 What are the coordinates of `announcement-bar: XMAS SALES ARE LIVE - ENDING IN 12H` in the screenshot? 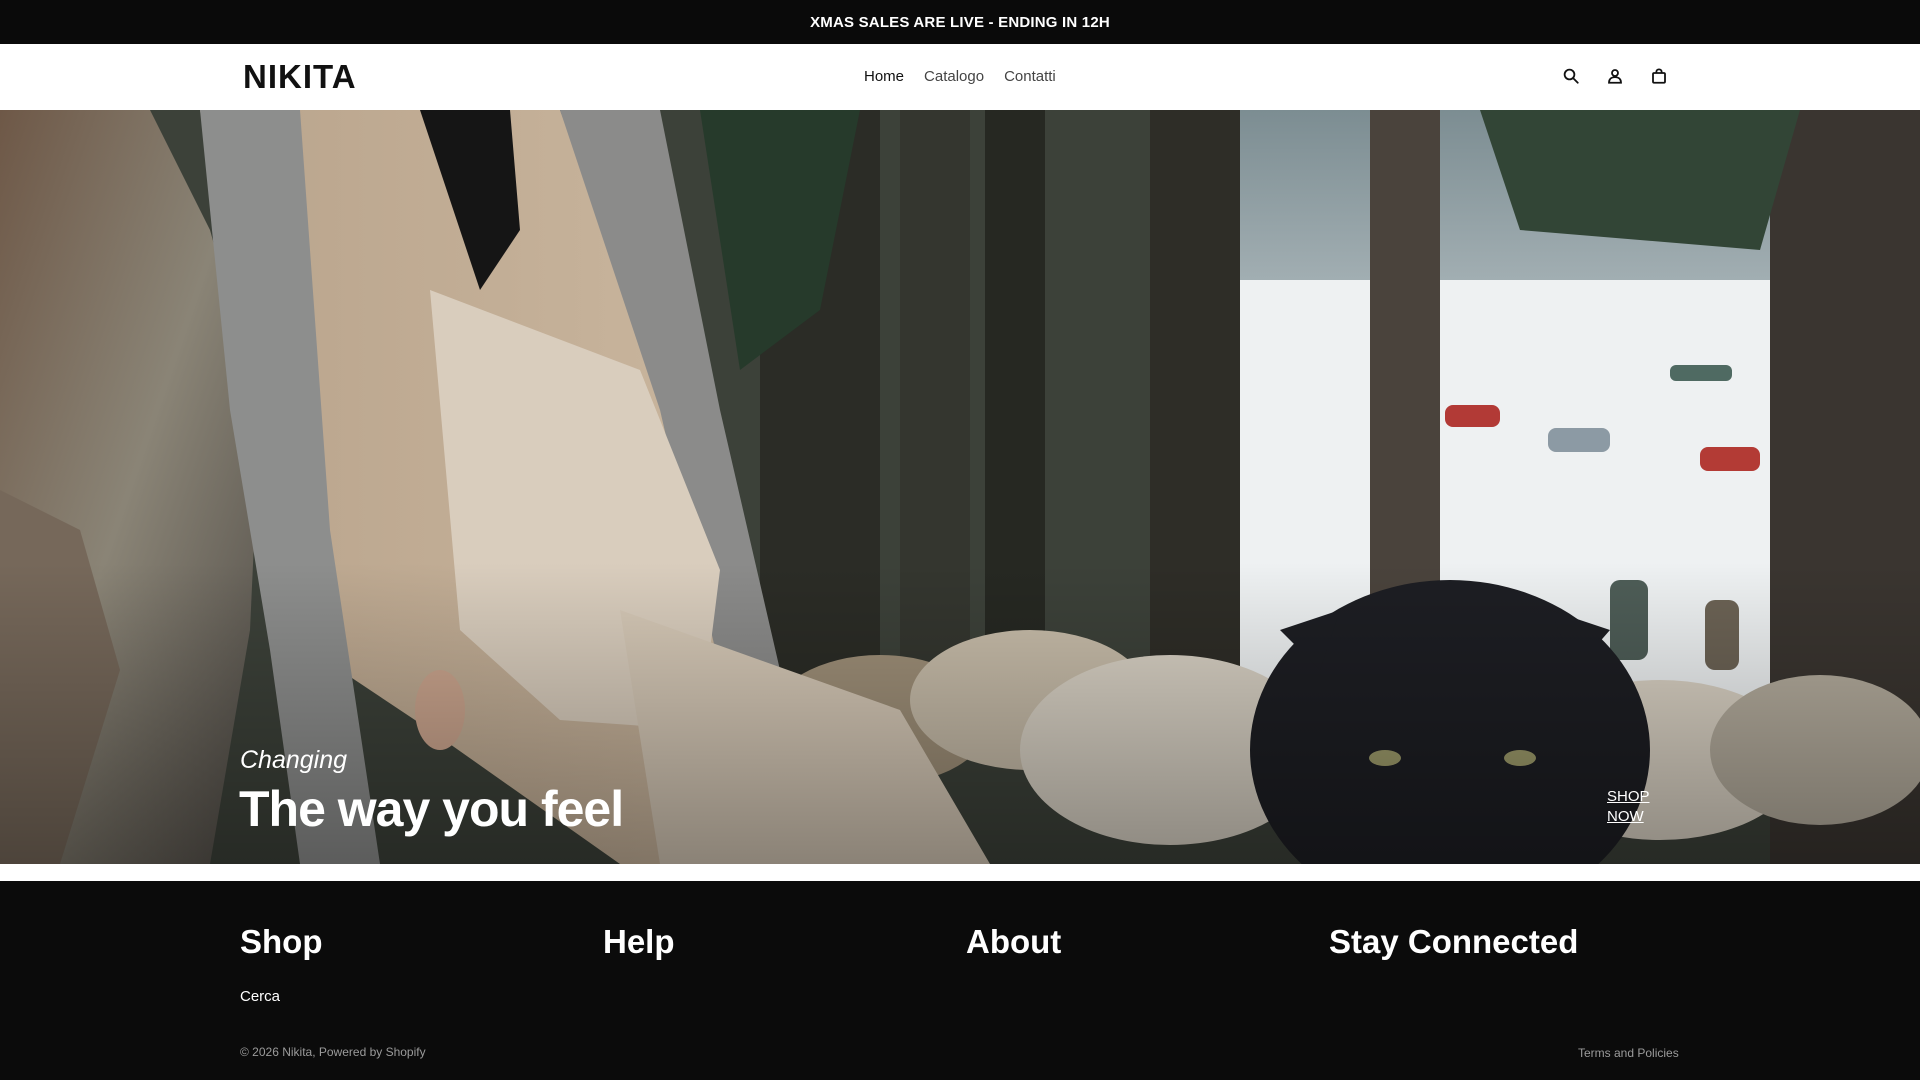 It's located at (960, 22).